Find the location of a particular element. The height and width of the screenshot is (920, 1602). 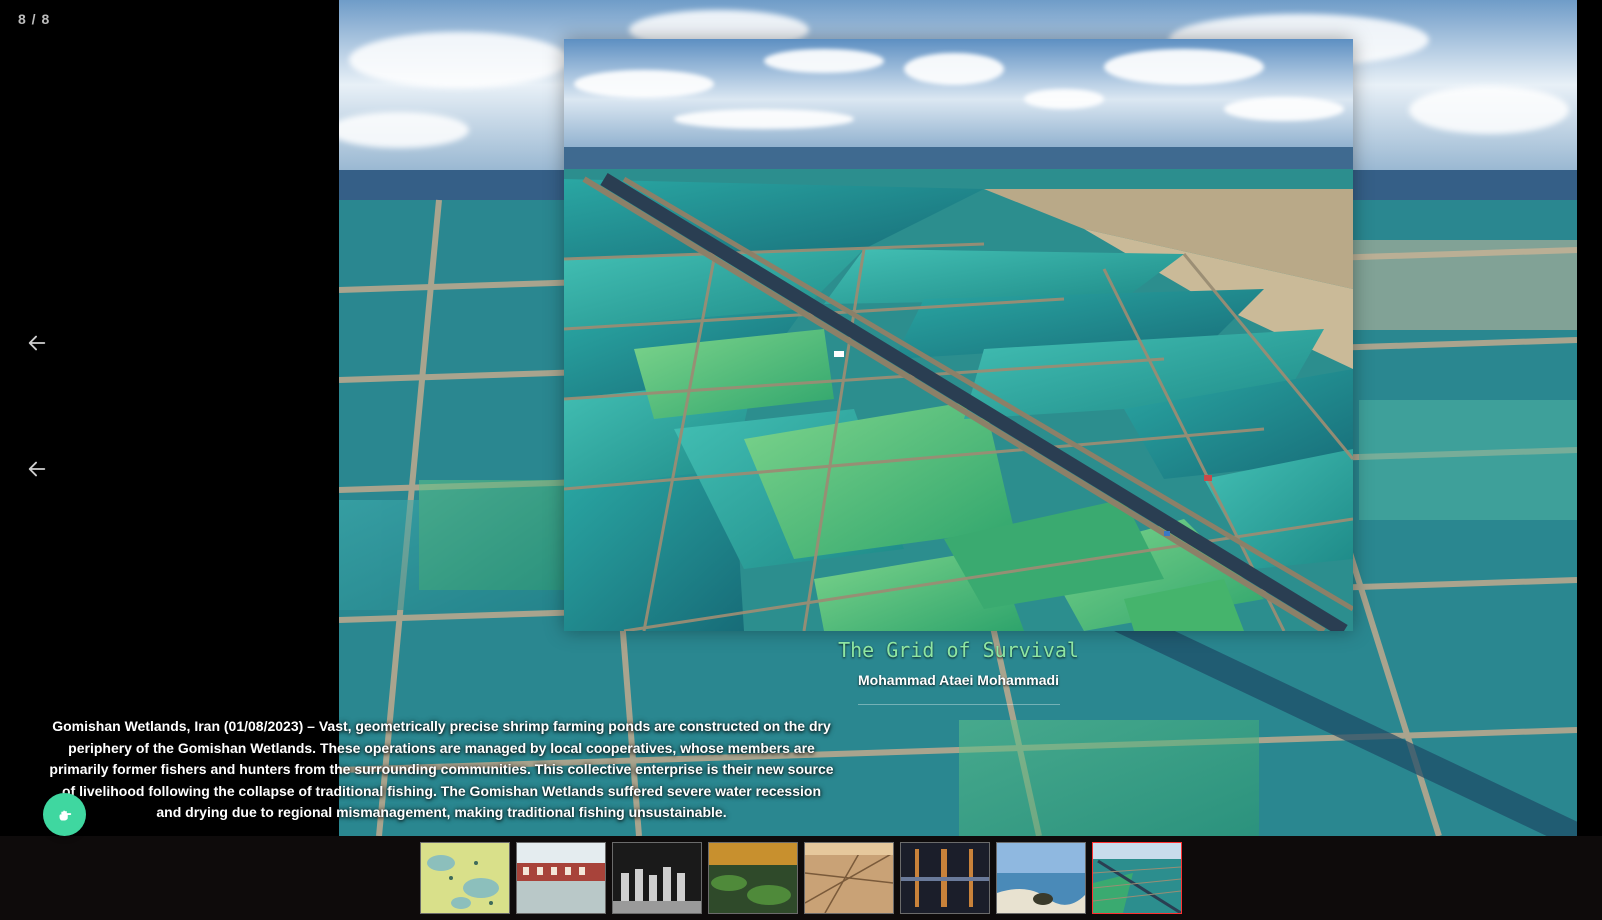

photo-author: Mohammad Ataei Mohammadi is located at coordinates (958, 680).